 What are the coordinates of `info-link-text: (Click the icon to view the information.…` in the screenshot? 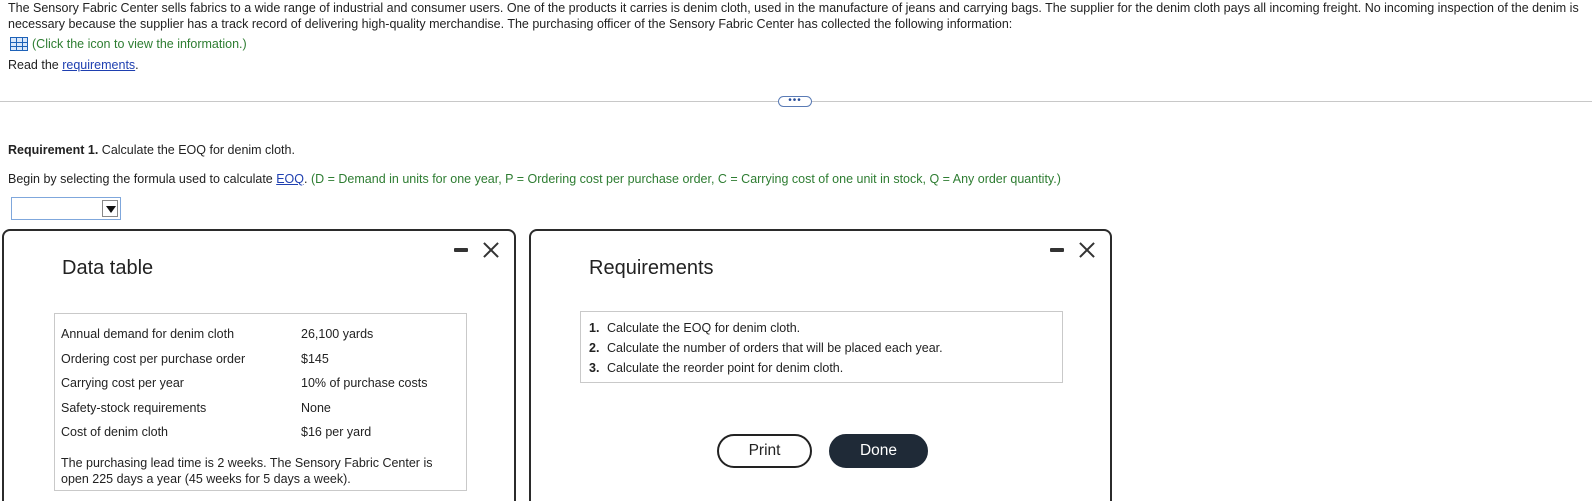 It's located at (139, 44).